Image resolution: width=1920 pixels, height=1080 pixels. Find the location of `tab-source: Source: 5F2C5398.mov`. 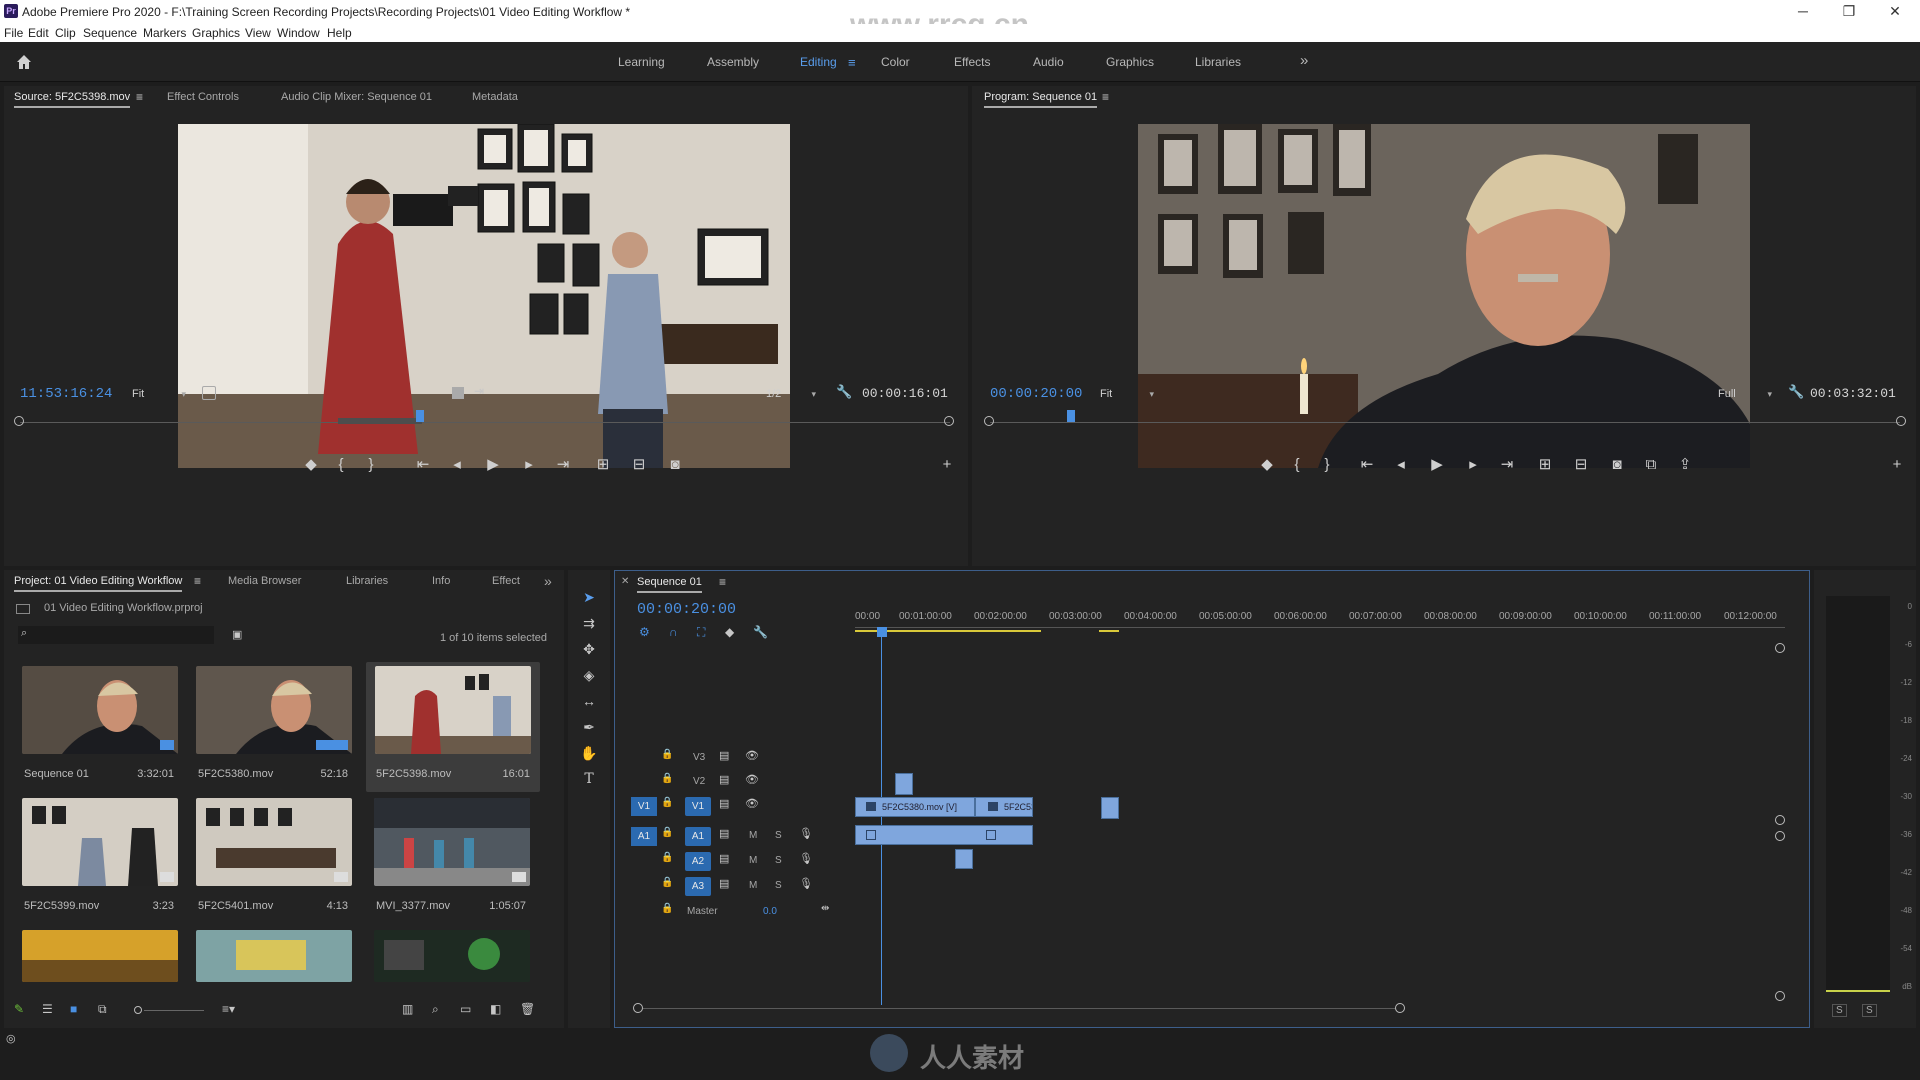

tab-source: Source: 5F2C5398.mov is located at coordinates (72, 97).